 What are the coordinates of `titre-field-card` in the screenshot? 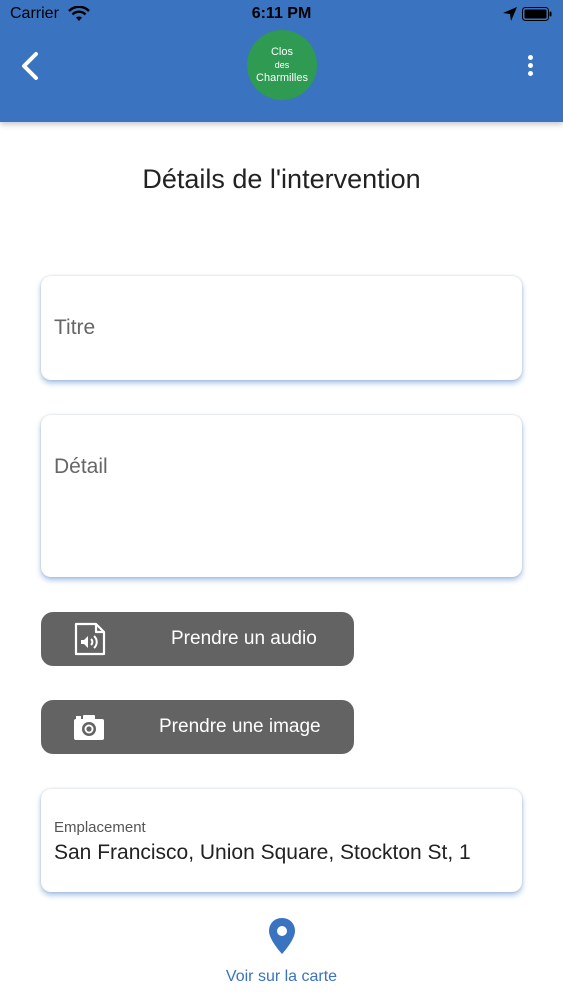 It's located at (281, 328).